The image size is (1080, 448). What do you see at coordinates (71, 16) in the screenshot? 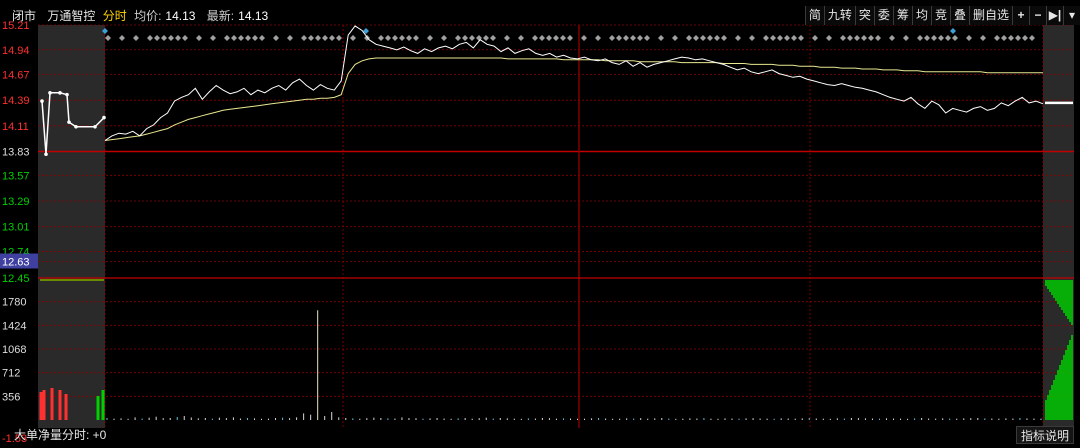
I see `stock-name: 万通智控` at bounding box center [71, 16].